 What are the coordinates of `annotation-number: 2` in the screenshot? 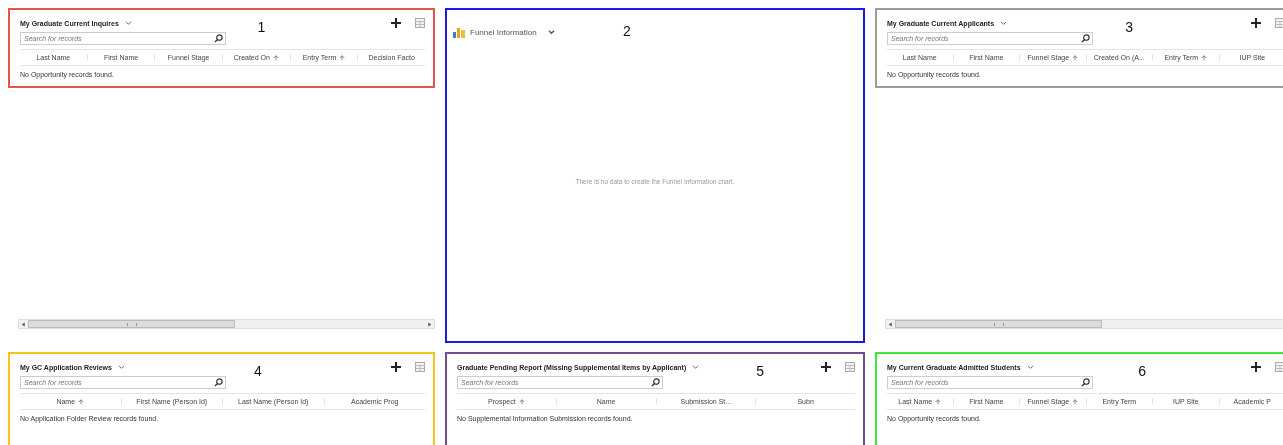 It's located at (627, 31).